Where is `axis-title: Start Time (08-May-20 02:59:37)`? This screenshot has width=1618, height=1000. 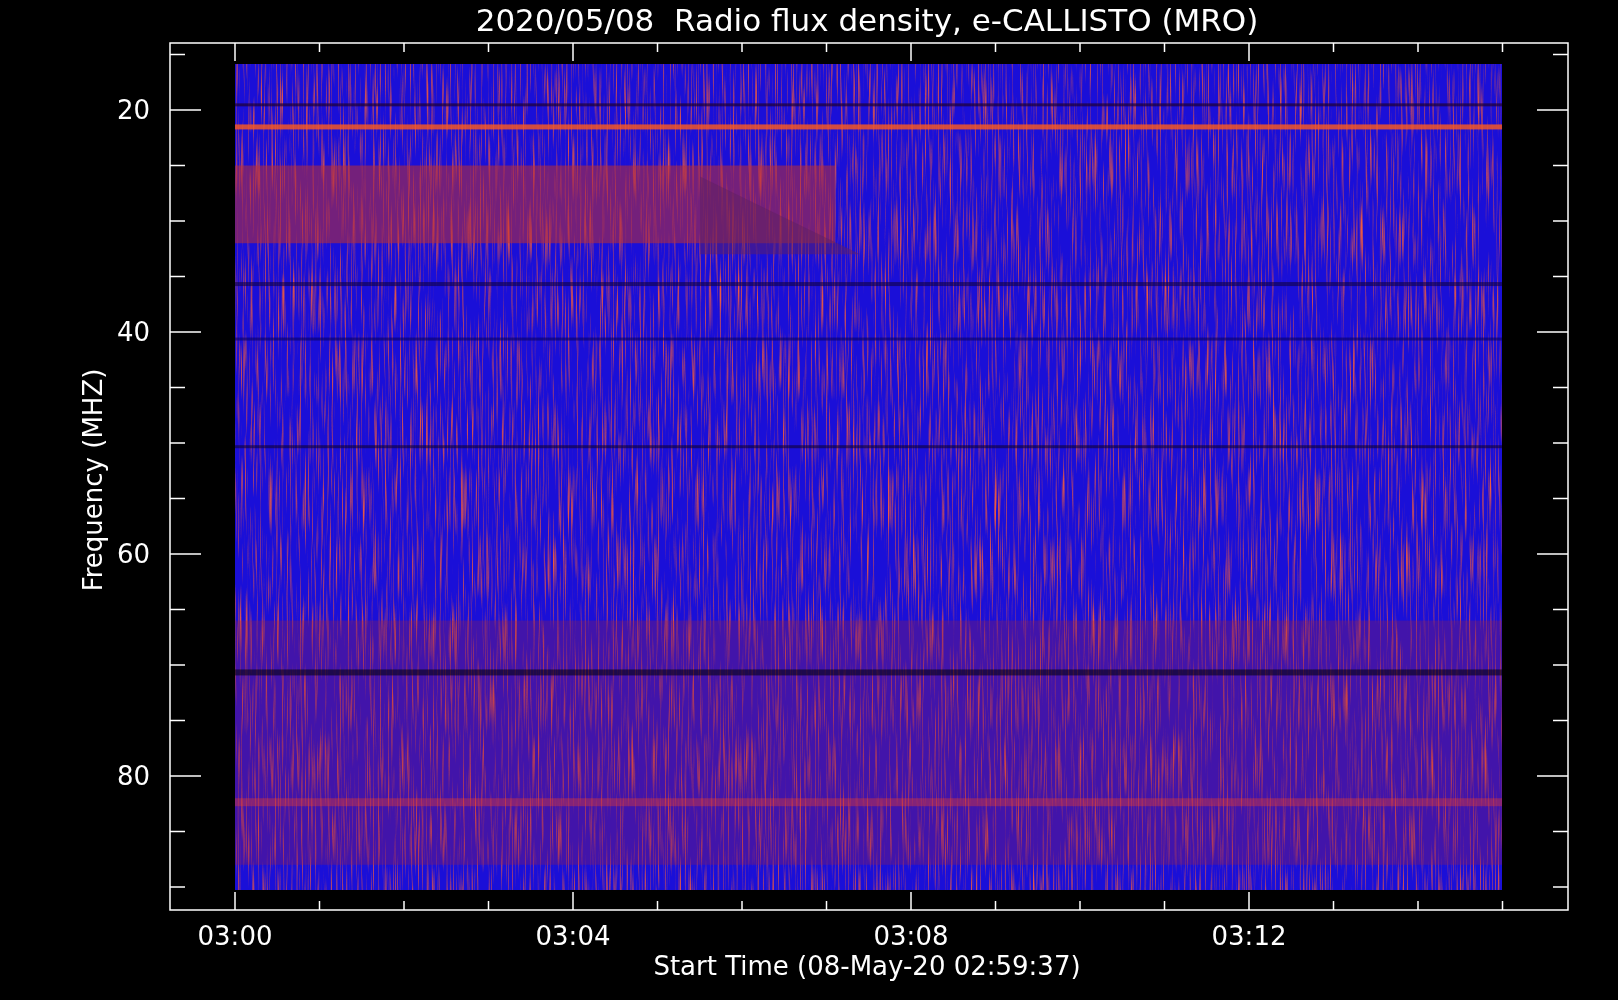 axis-title: Start Time (08-May-20 02:59:37) is located at coordinates (867, 966).